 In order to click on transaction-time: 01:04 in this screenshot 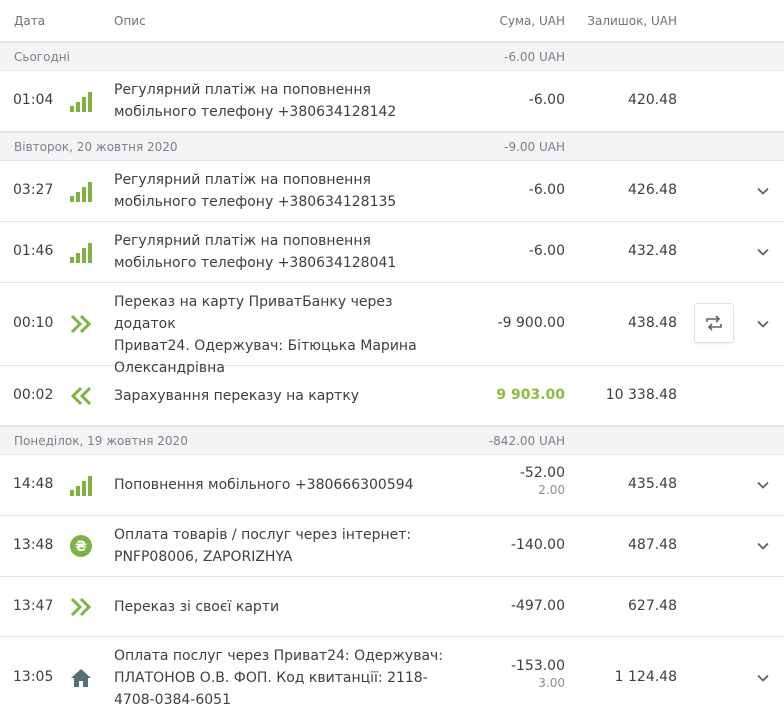, I will do `click(33, 100)`.